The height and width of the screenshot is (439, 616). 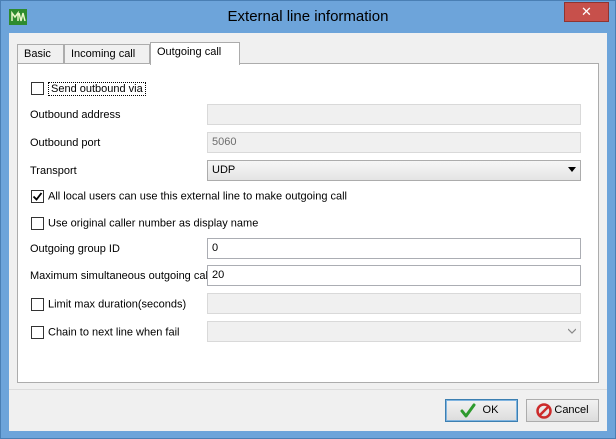 I want to click on limit-max-duration-checkbox: Limit max duration(seconds), so click(x=108, y=305).